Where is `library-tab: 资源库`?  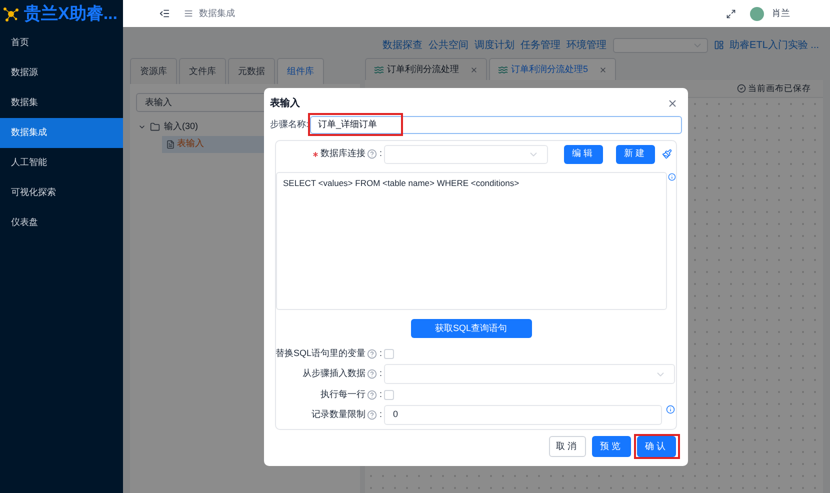
library-tab: 资源库 is located at coordinates (153, 71).